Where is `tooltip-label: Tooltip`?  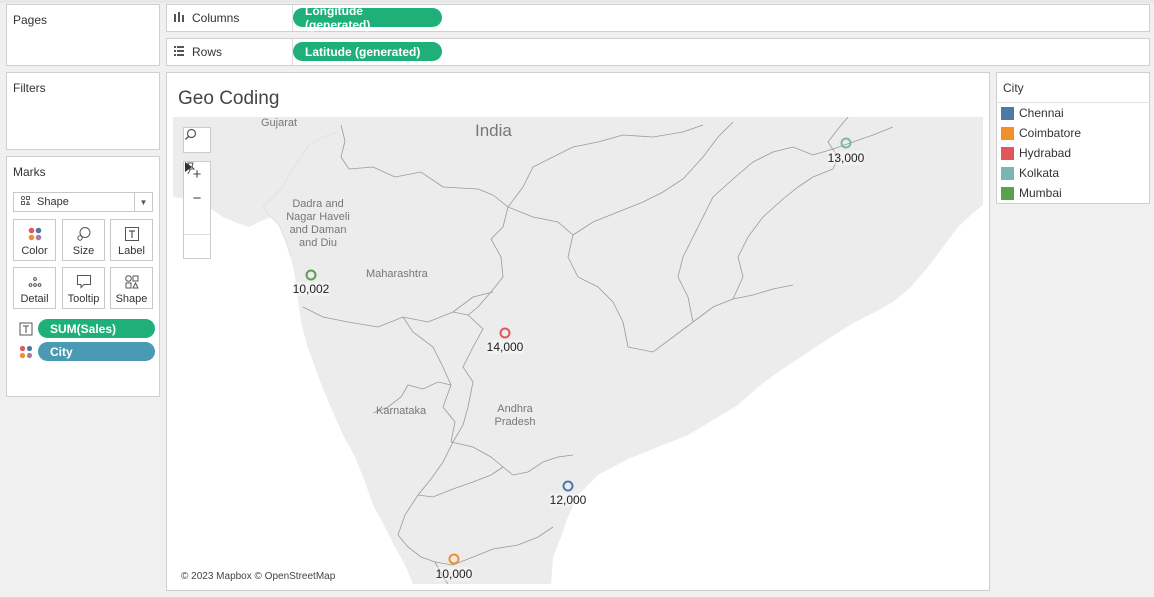 tooltip-label: Tooltip is located at coordinates (83, 299).